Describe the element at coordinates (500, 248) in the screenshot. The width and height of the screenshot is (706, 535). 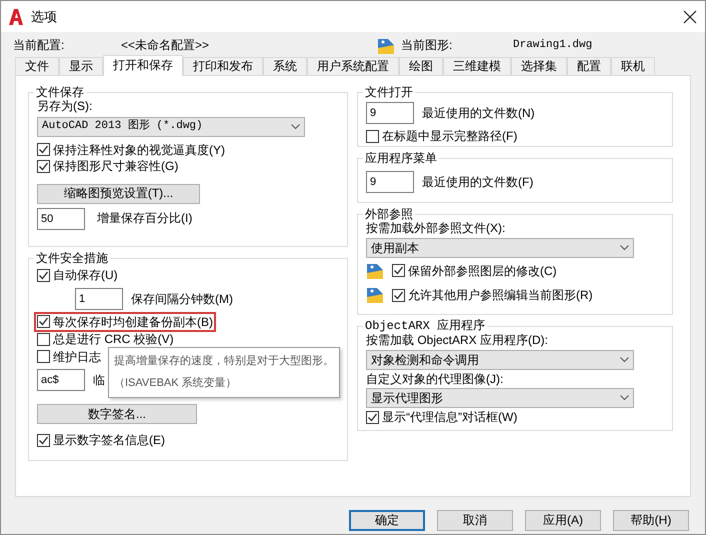
I see `dropdown: 使用副本` at that location.